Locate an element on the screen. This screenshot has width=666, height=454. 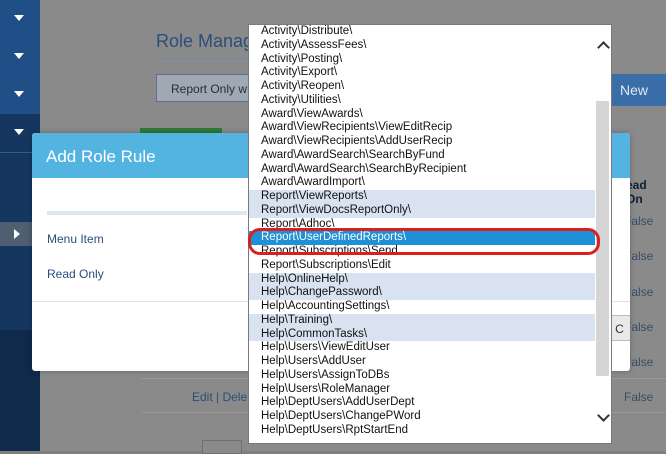
dropdown-option: Help\DeptUsers\AddUserDept is located at coordinates (422, 403).